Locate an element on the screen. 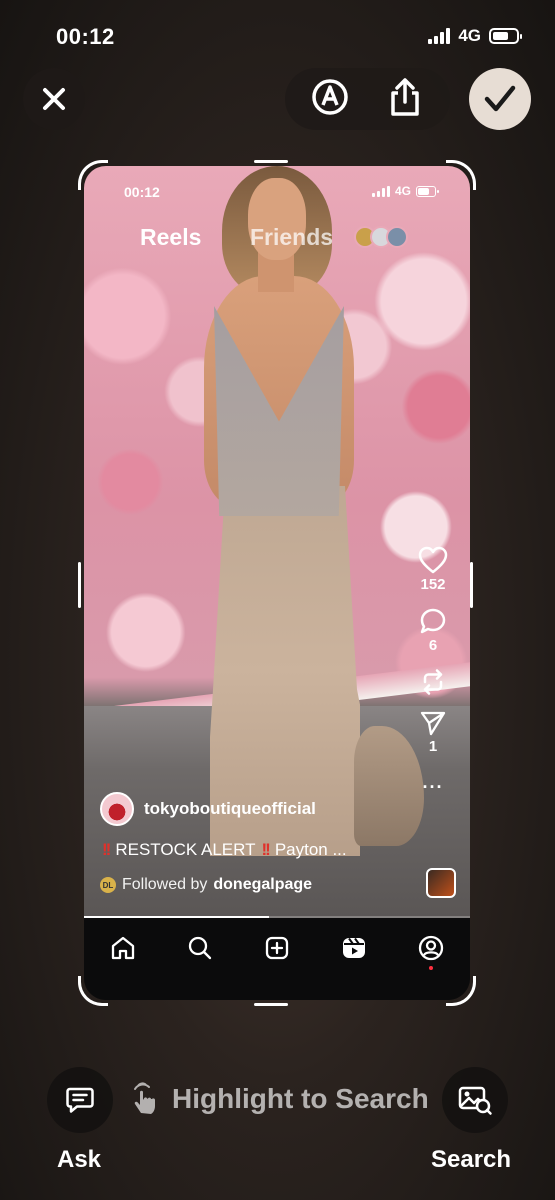  image-search-button is located at coordinates (475, 1100).